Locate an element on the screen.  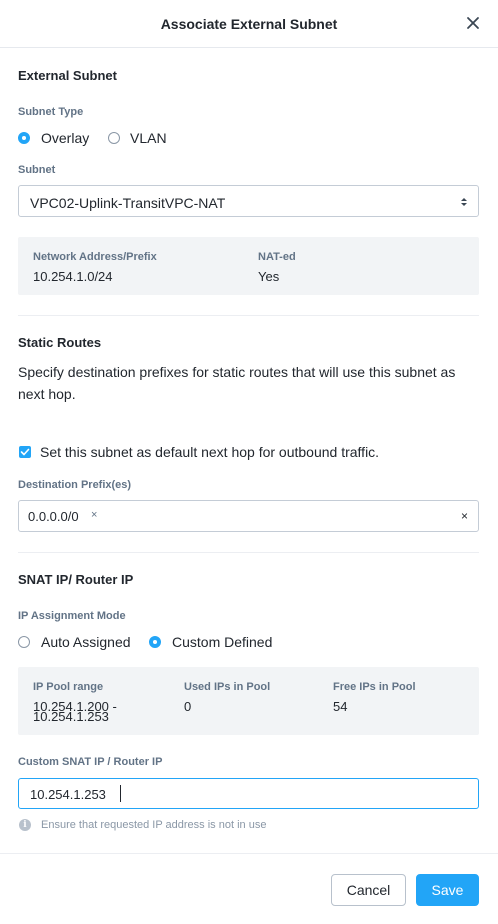
network-address-label: Network Address/Prefix is located at coordinates (95, 257).